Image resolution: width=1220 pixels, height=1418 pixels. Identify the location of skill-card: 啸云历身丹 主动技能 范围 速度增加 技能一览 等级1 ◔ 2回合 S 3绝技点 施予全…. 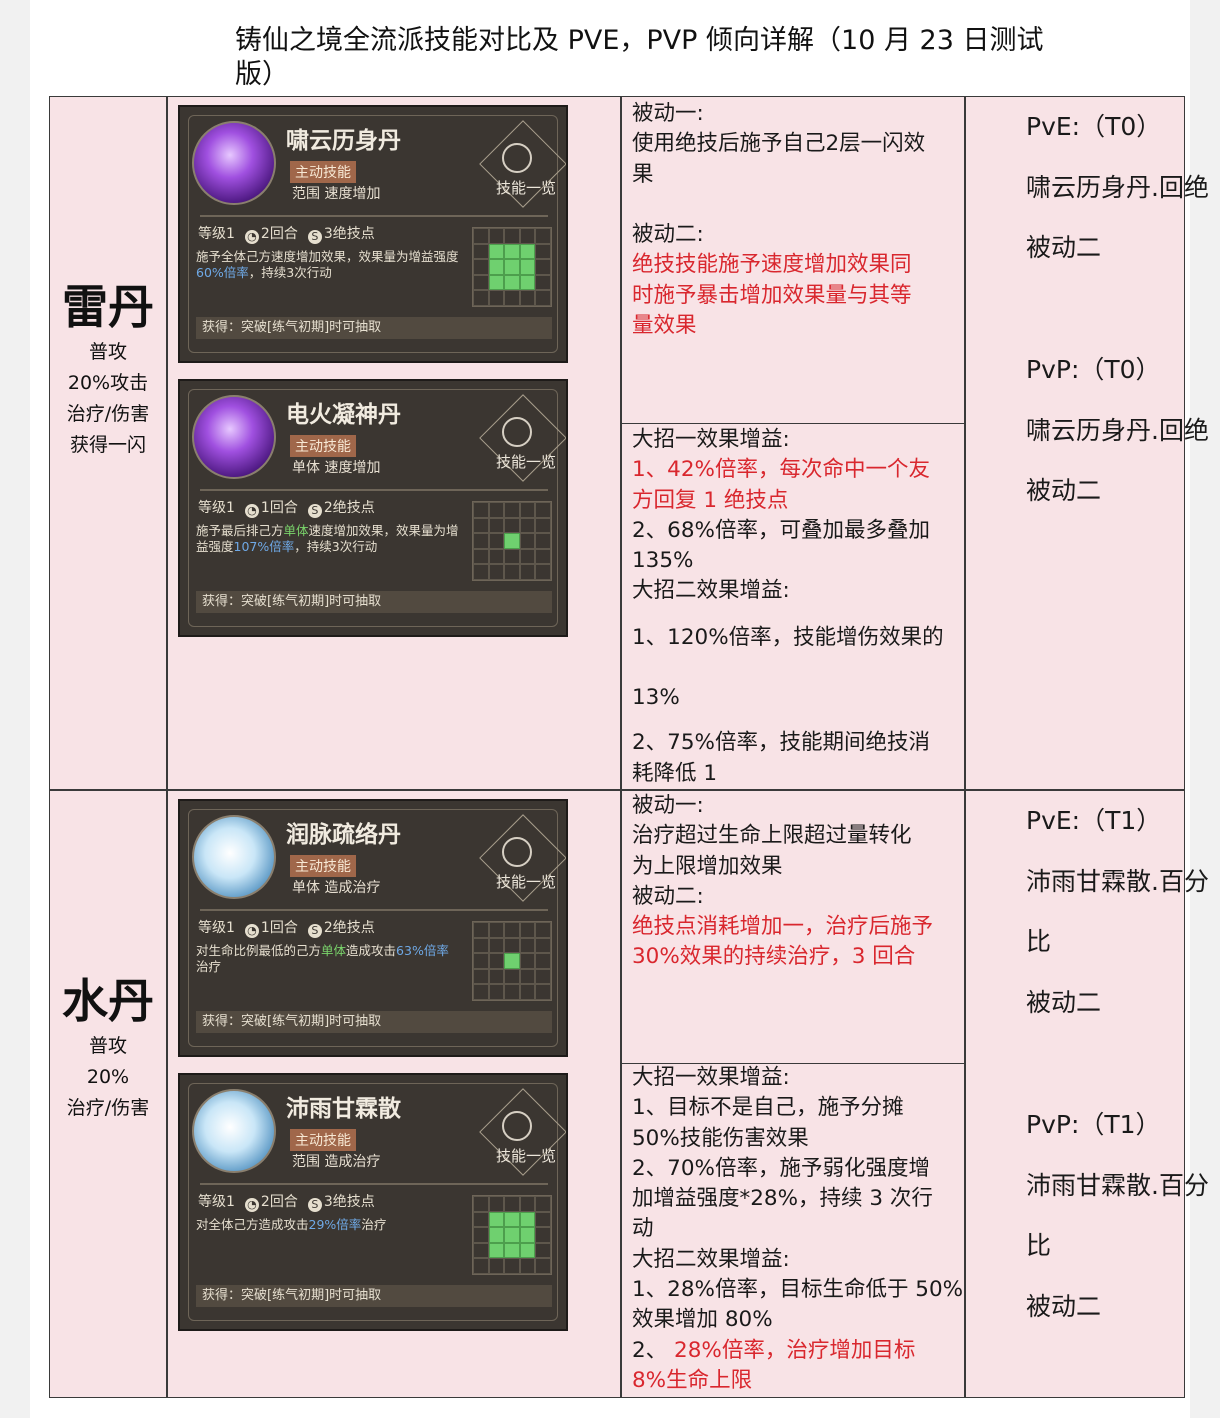
(373, 234).